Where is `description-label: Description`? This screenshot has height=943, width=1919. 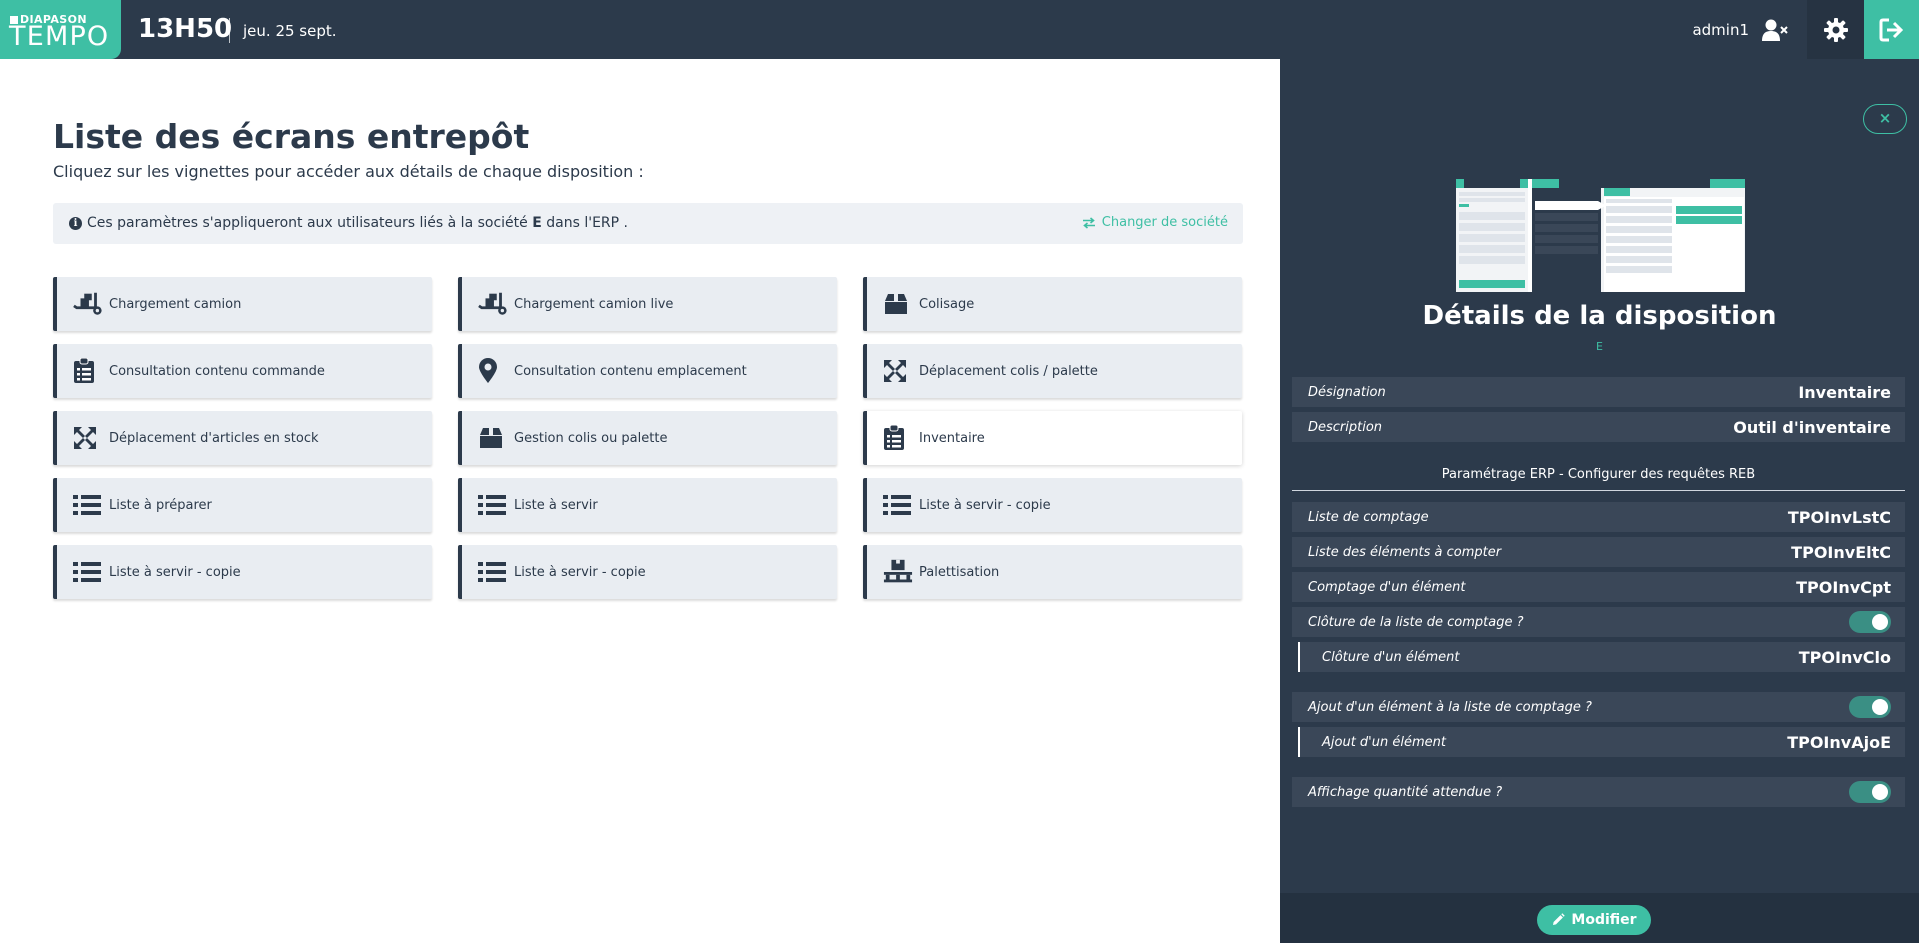 description-label: Description is located at coordinates (1345, 427).